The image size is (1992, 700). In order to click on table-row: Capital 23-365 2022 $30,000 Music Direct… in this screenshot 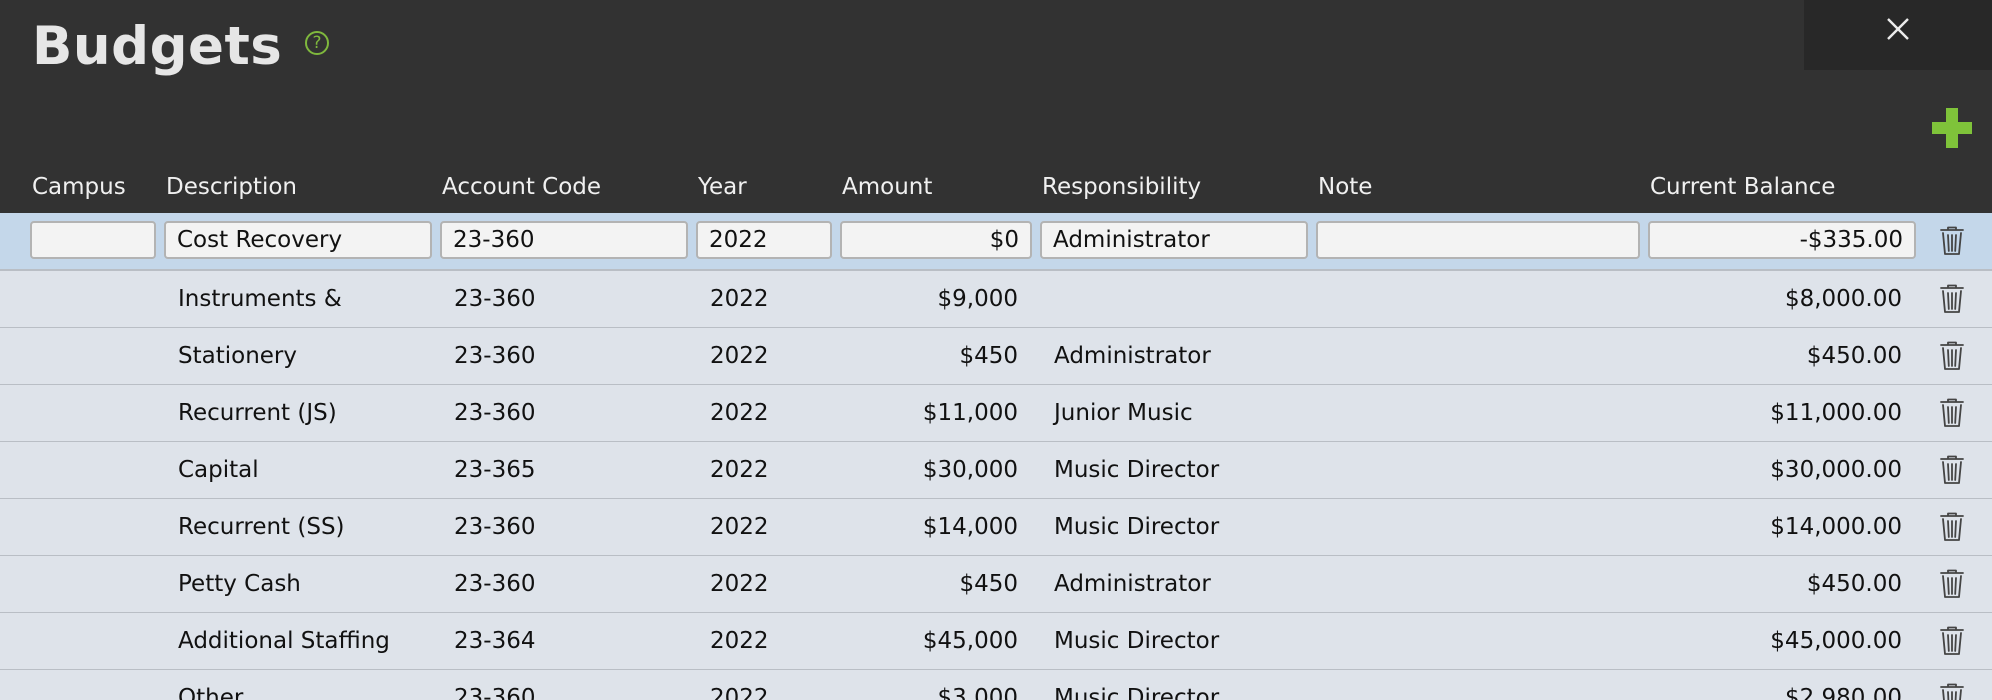, I will do `click(996, 471)`.